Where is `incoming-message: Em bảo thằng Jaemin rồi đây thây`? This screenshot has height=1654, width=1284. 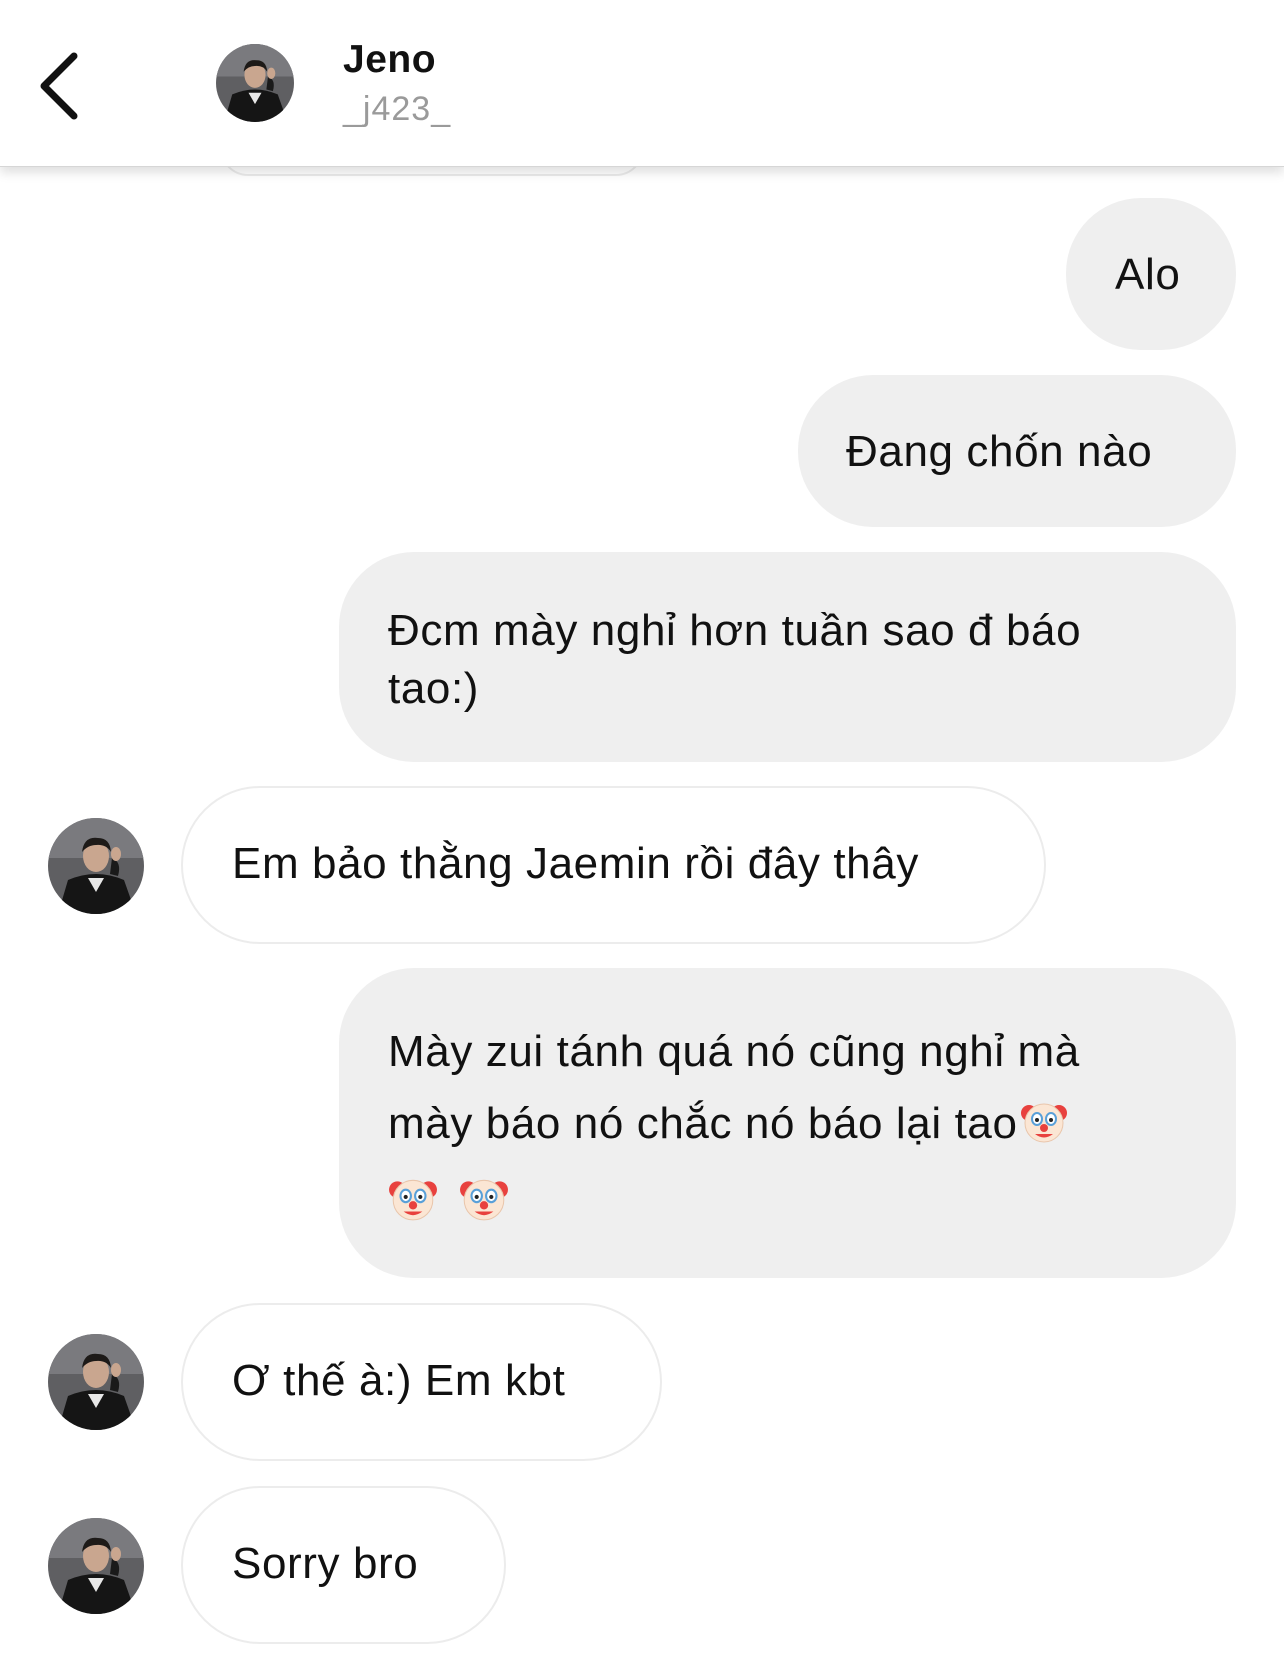 incoming-message: Em bảo thằng Jaemin rồi đây thây is located at coordinates (613, 865).